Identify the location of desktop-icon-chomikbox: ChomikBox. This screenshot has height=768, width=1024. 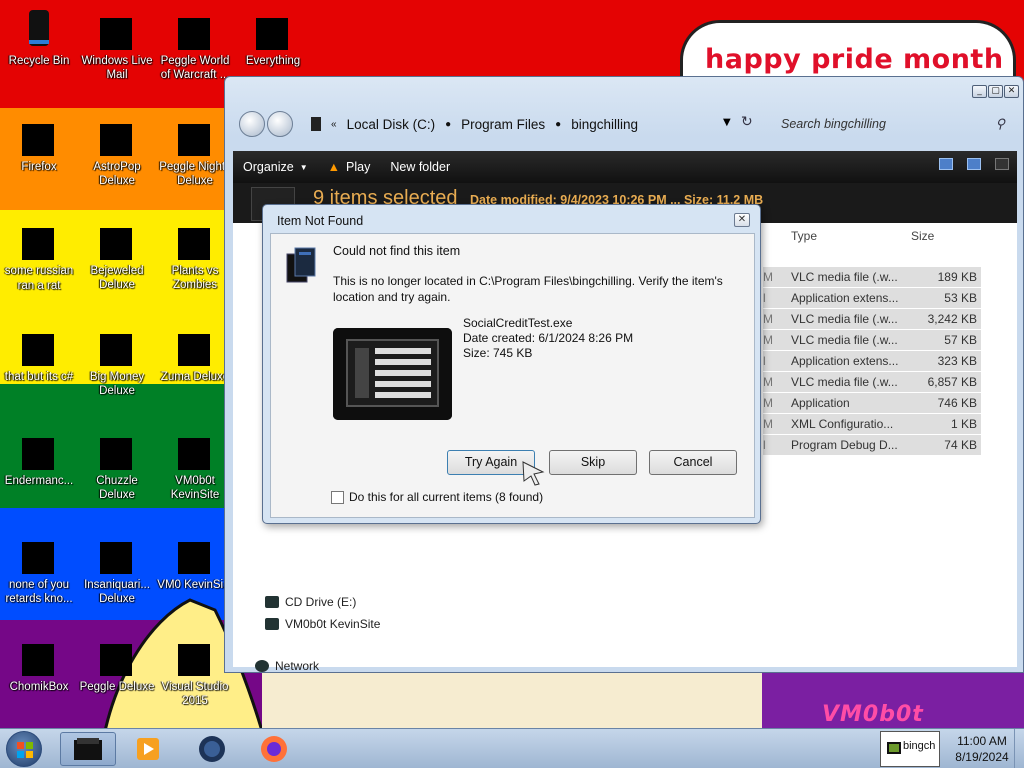
(39, 663).